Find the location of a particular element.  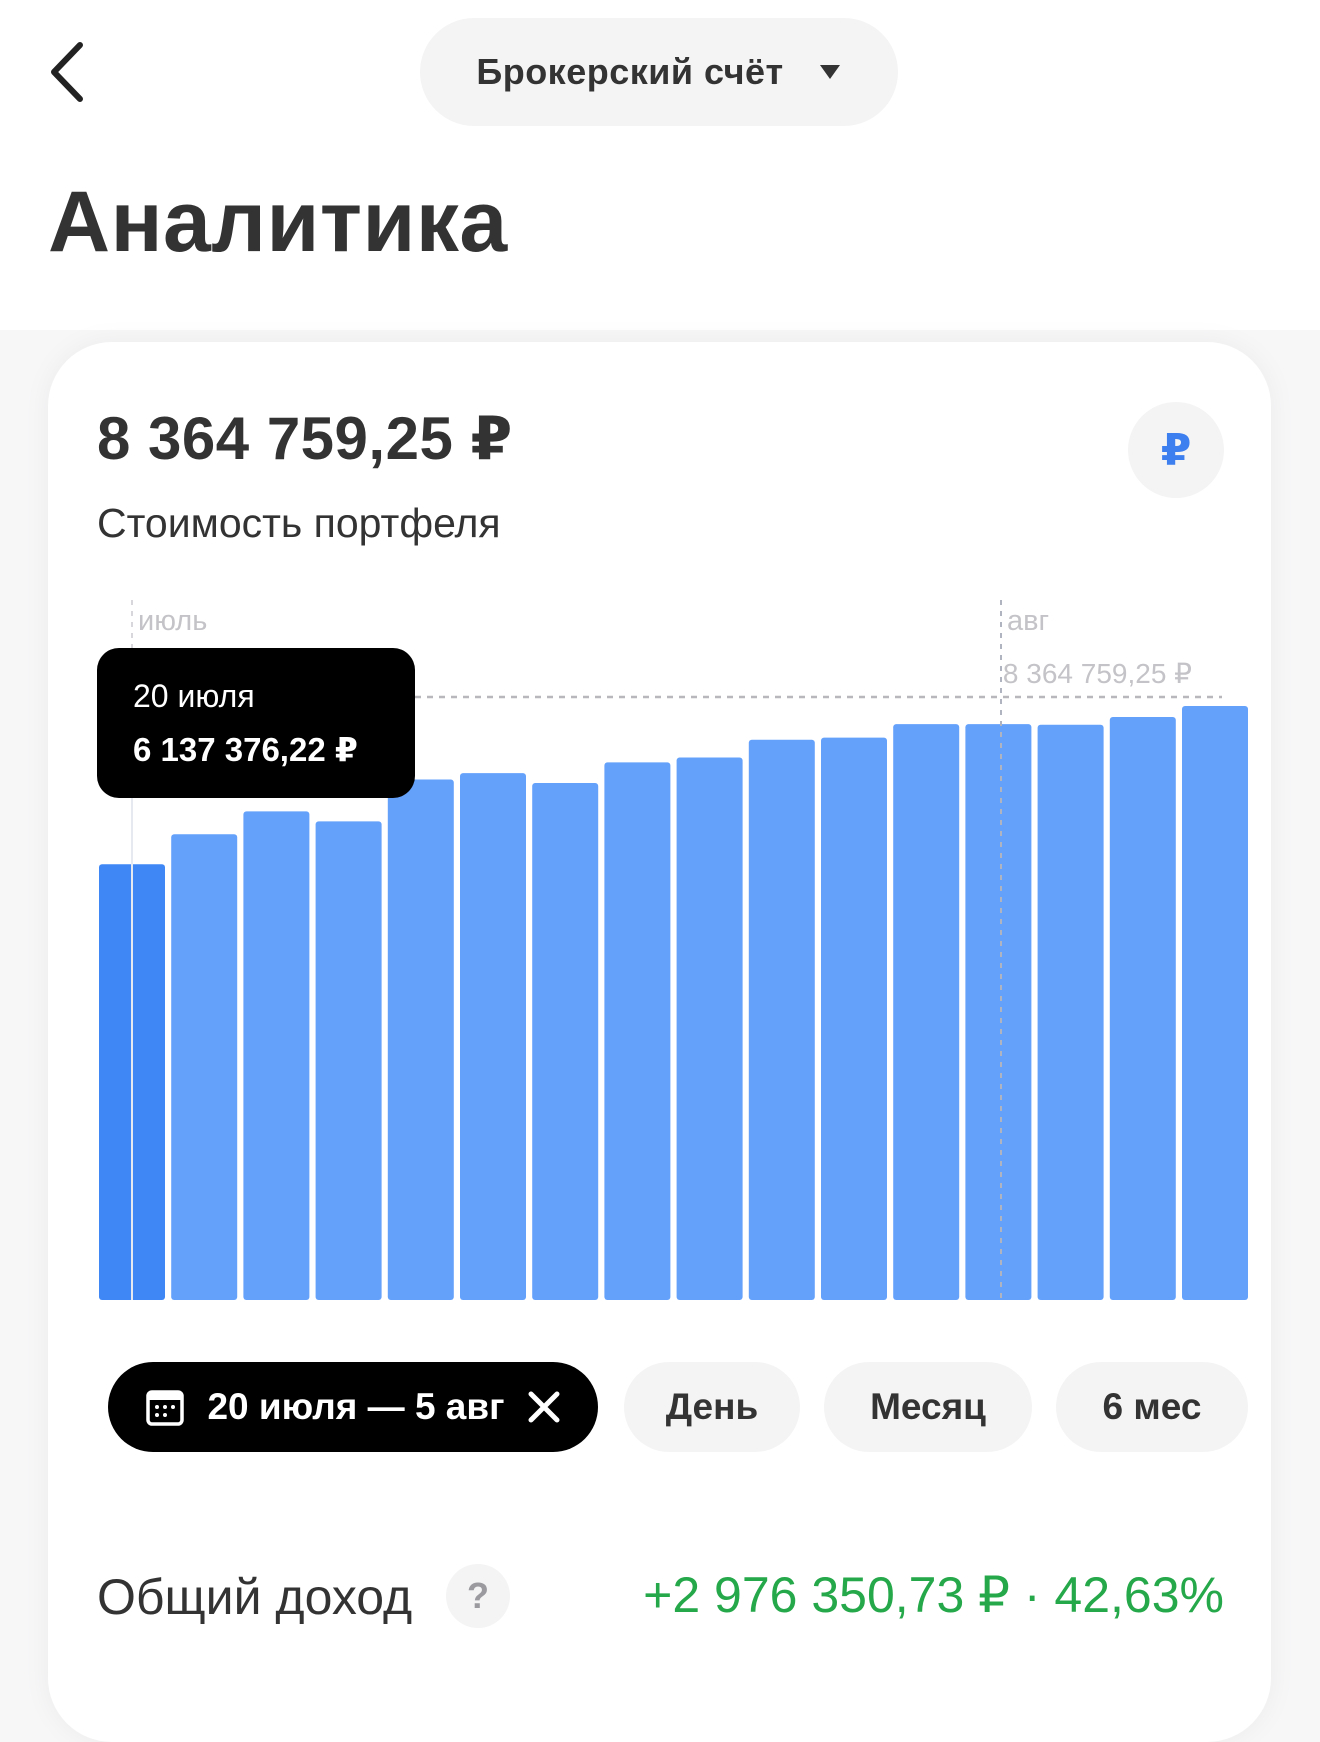

chart-x-label: авг is located at coordinates (1028, 621).